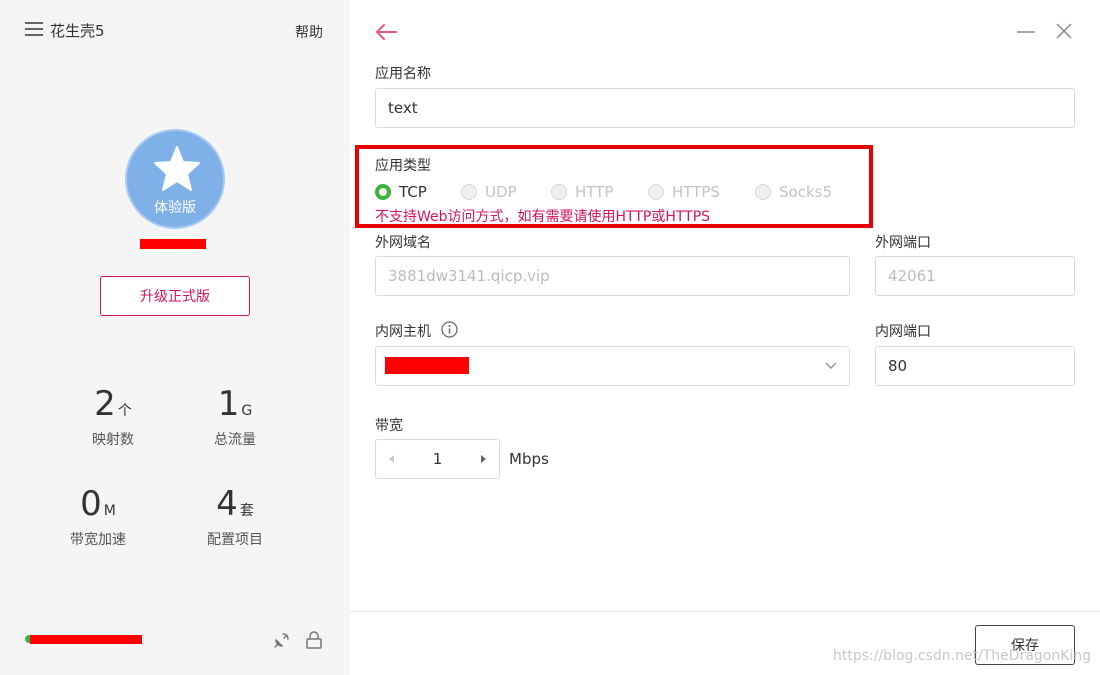 Image resolution: width=1100 pixels, height=675 pixels. Describe the element at coordinates (309, 32) in the screenshot. I see `help-link: 帮助` at that location.